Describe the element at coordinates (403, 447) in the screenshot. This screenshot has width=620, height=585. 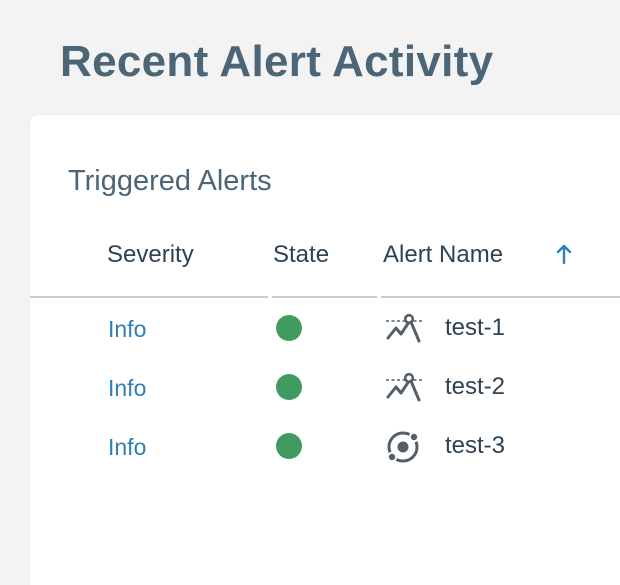
I see `orbit-icon` at that location.